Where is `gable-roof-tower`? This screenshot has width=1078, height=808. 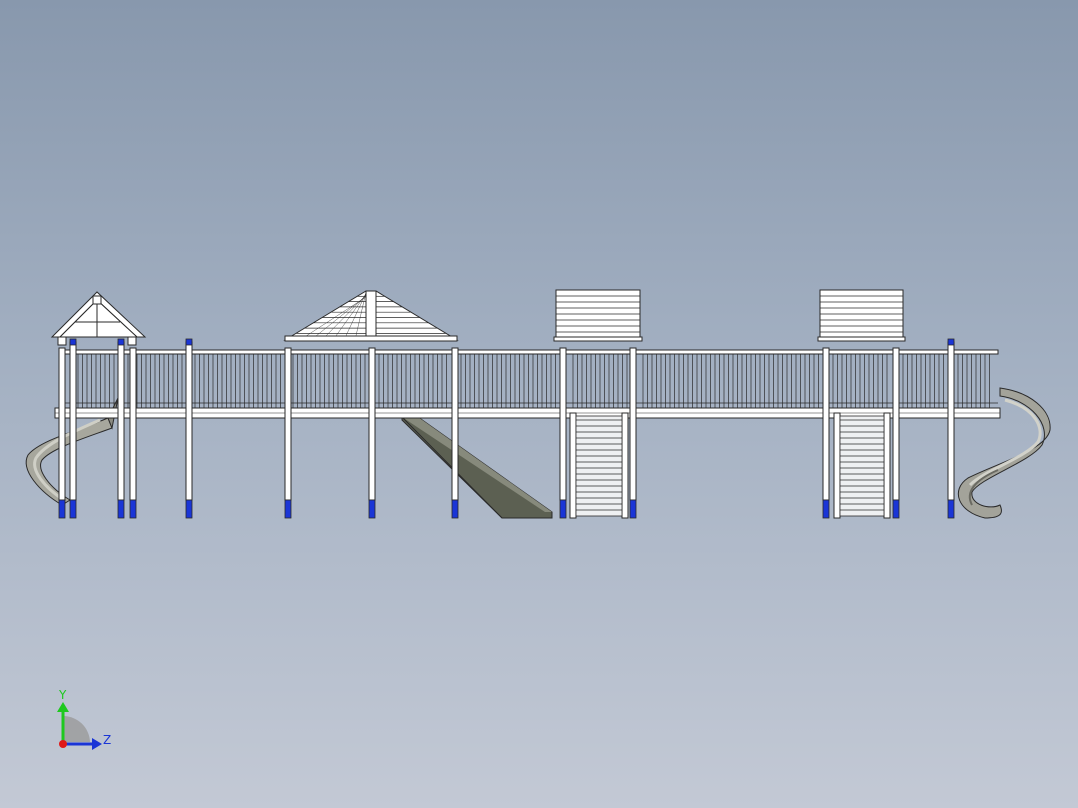 gable-roof-tower is located at coordinates (98, 318).